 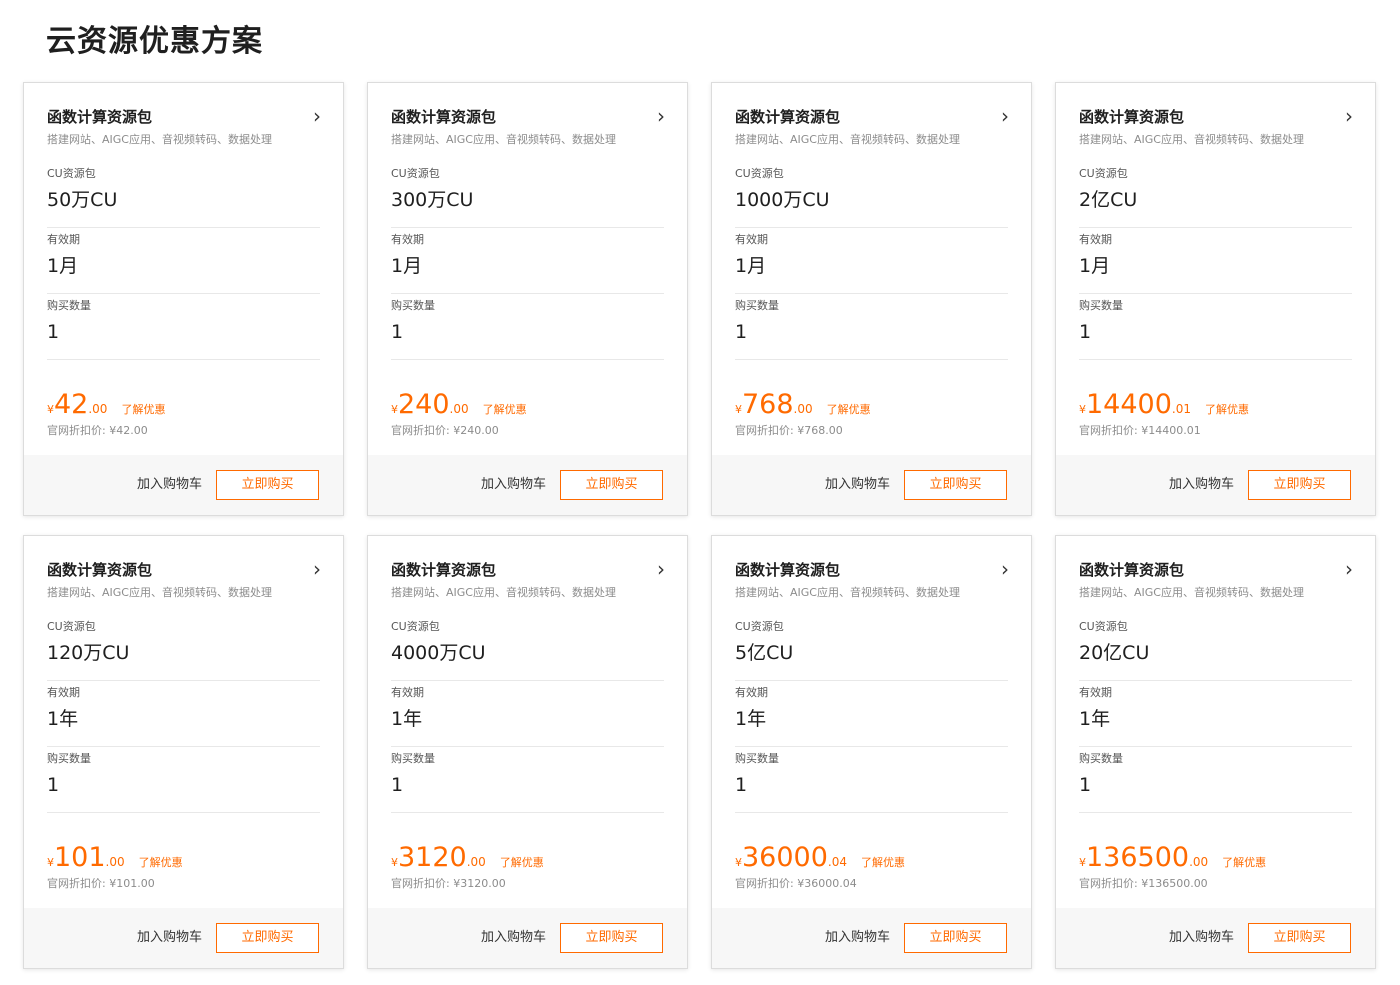 I want to click on official-discount-price: 官网折扣价: ¥136500.00, so click(x=1143, y=883).